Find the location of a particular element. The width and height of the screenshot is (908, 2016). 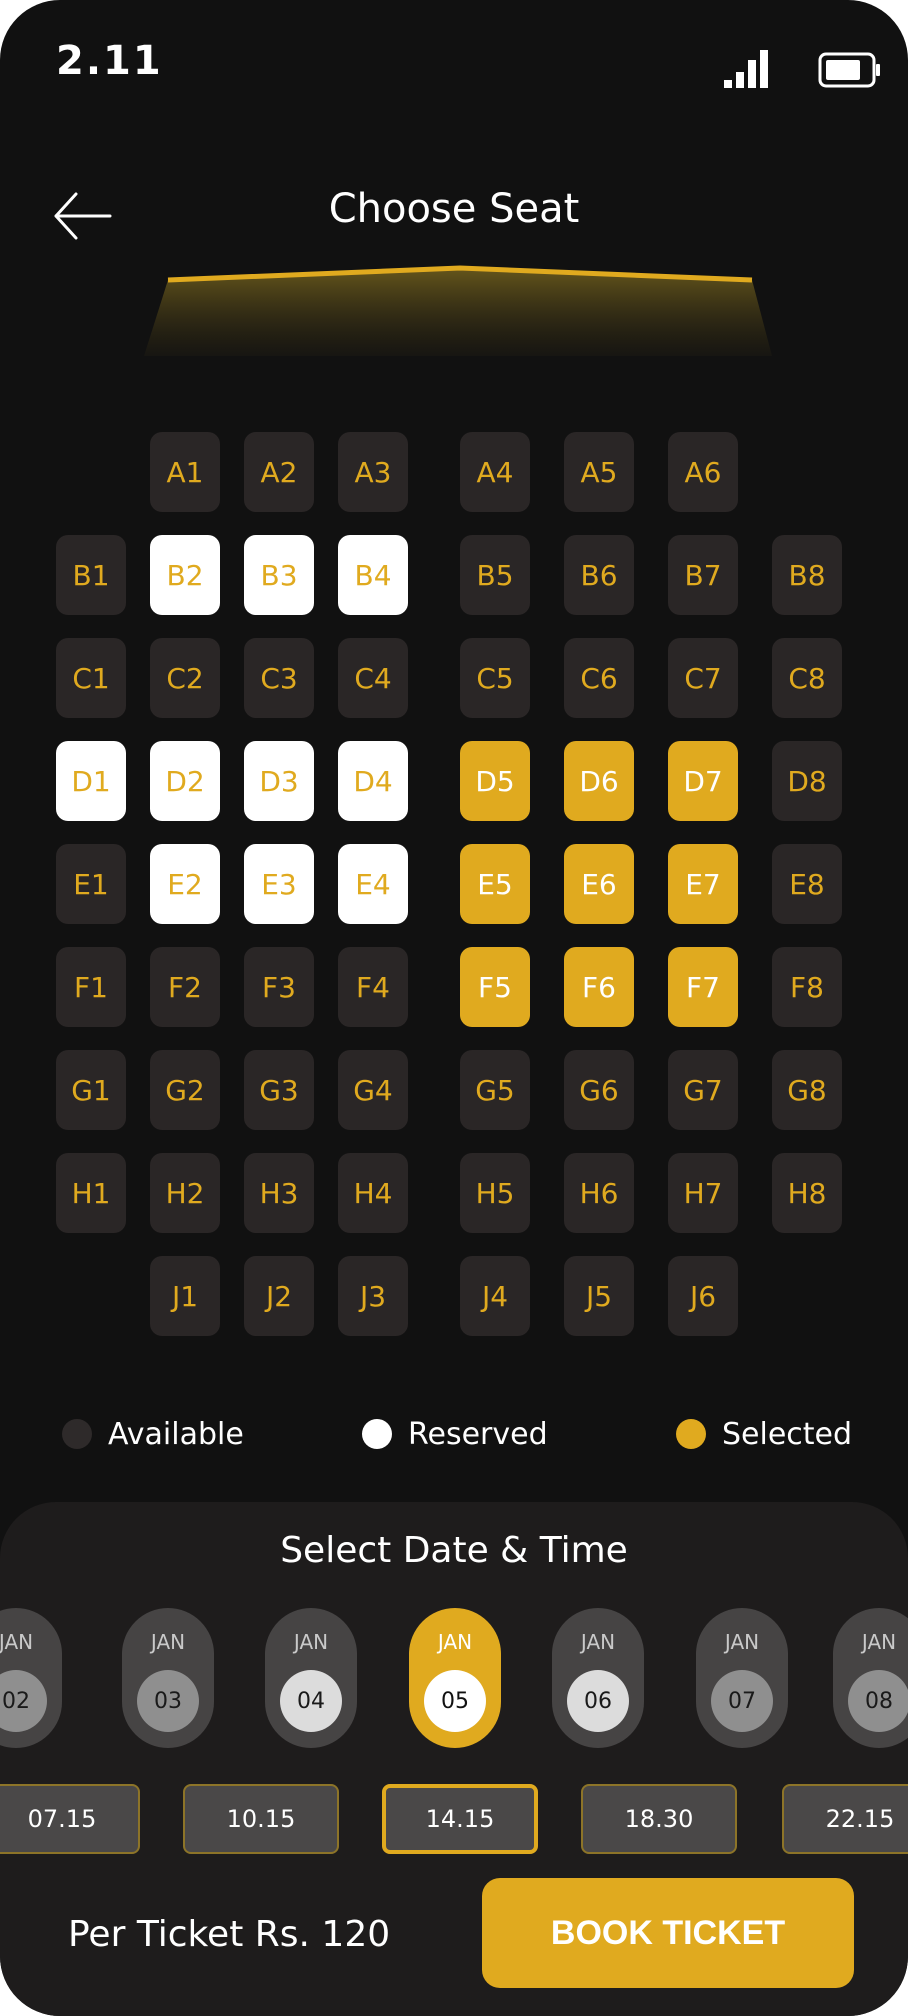

seat-c4: C4 is located at coordinates (373, 678).